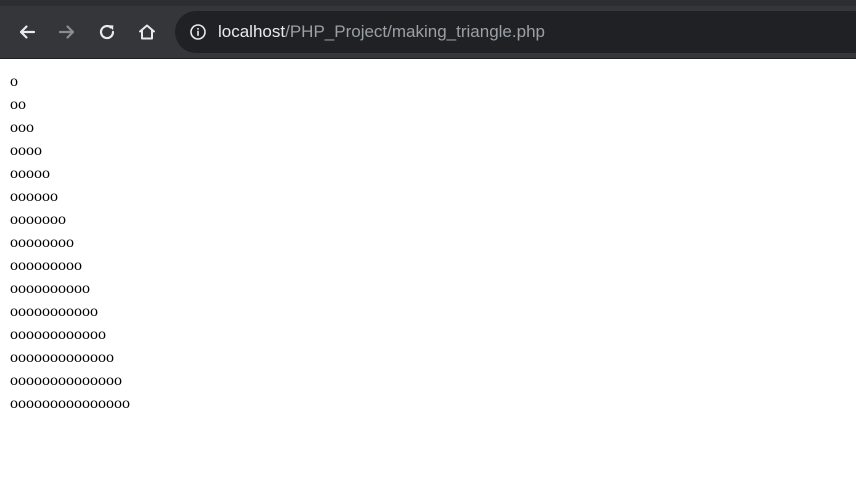  I want to click on triangle-row: oo, so click(18, 104).